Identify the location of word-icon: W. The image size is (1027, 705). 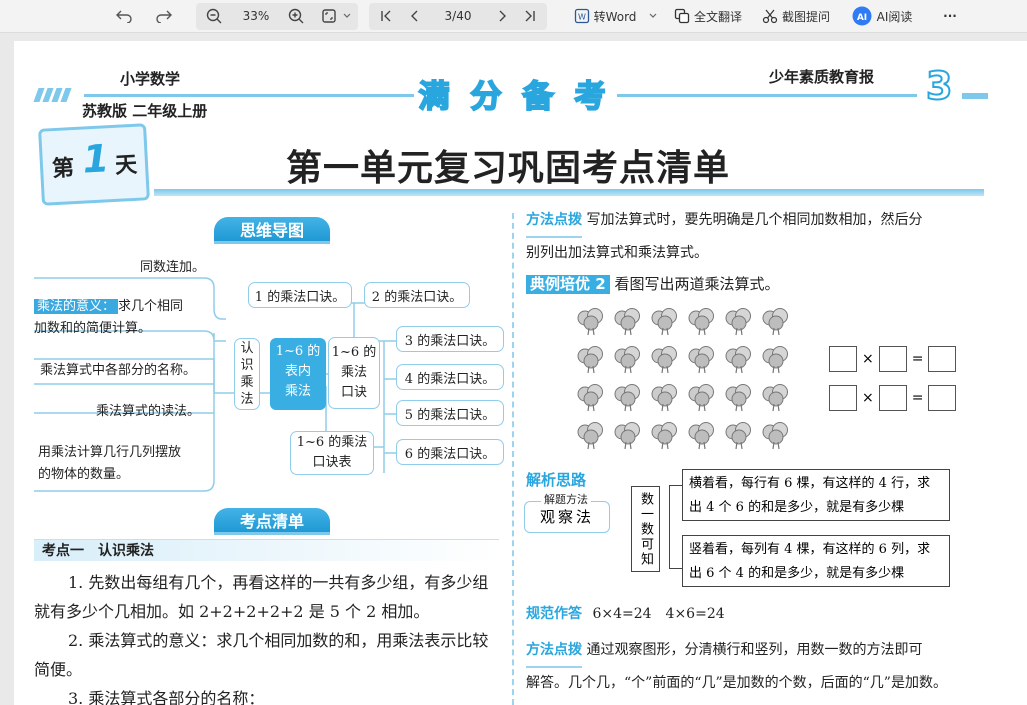
(582, 16).